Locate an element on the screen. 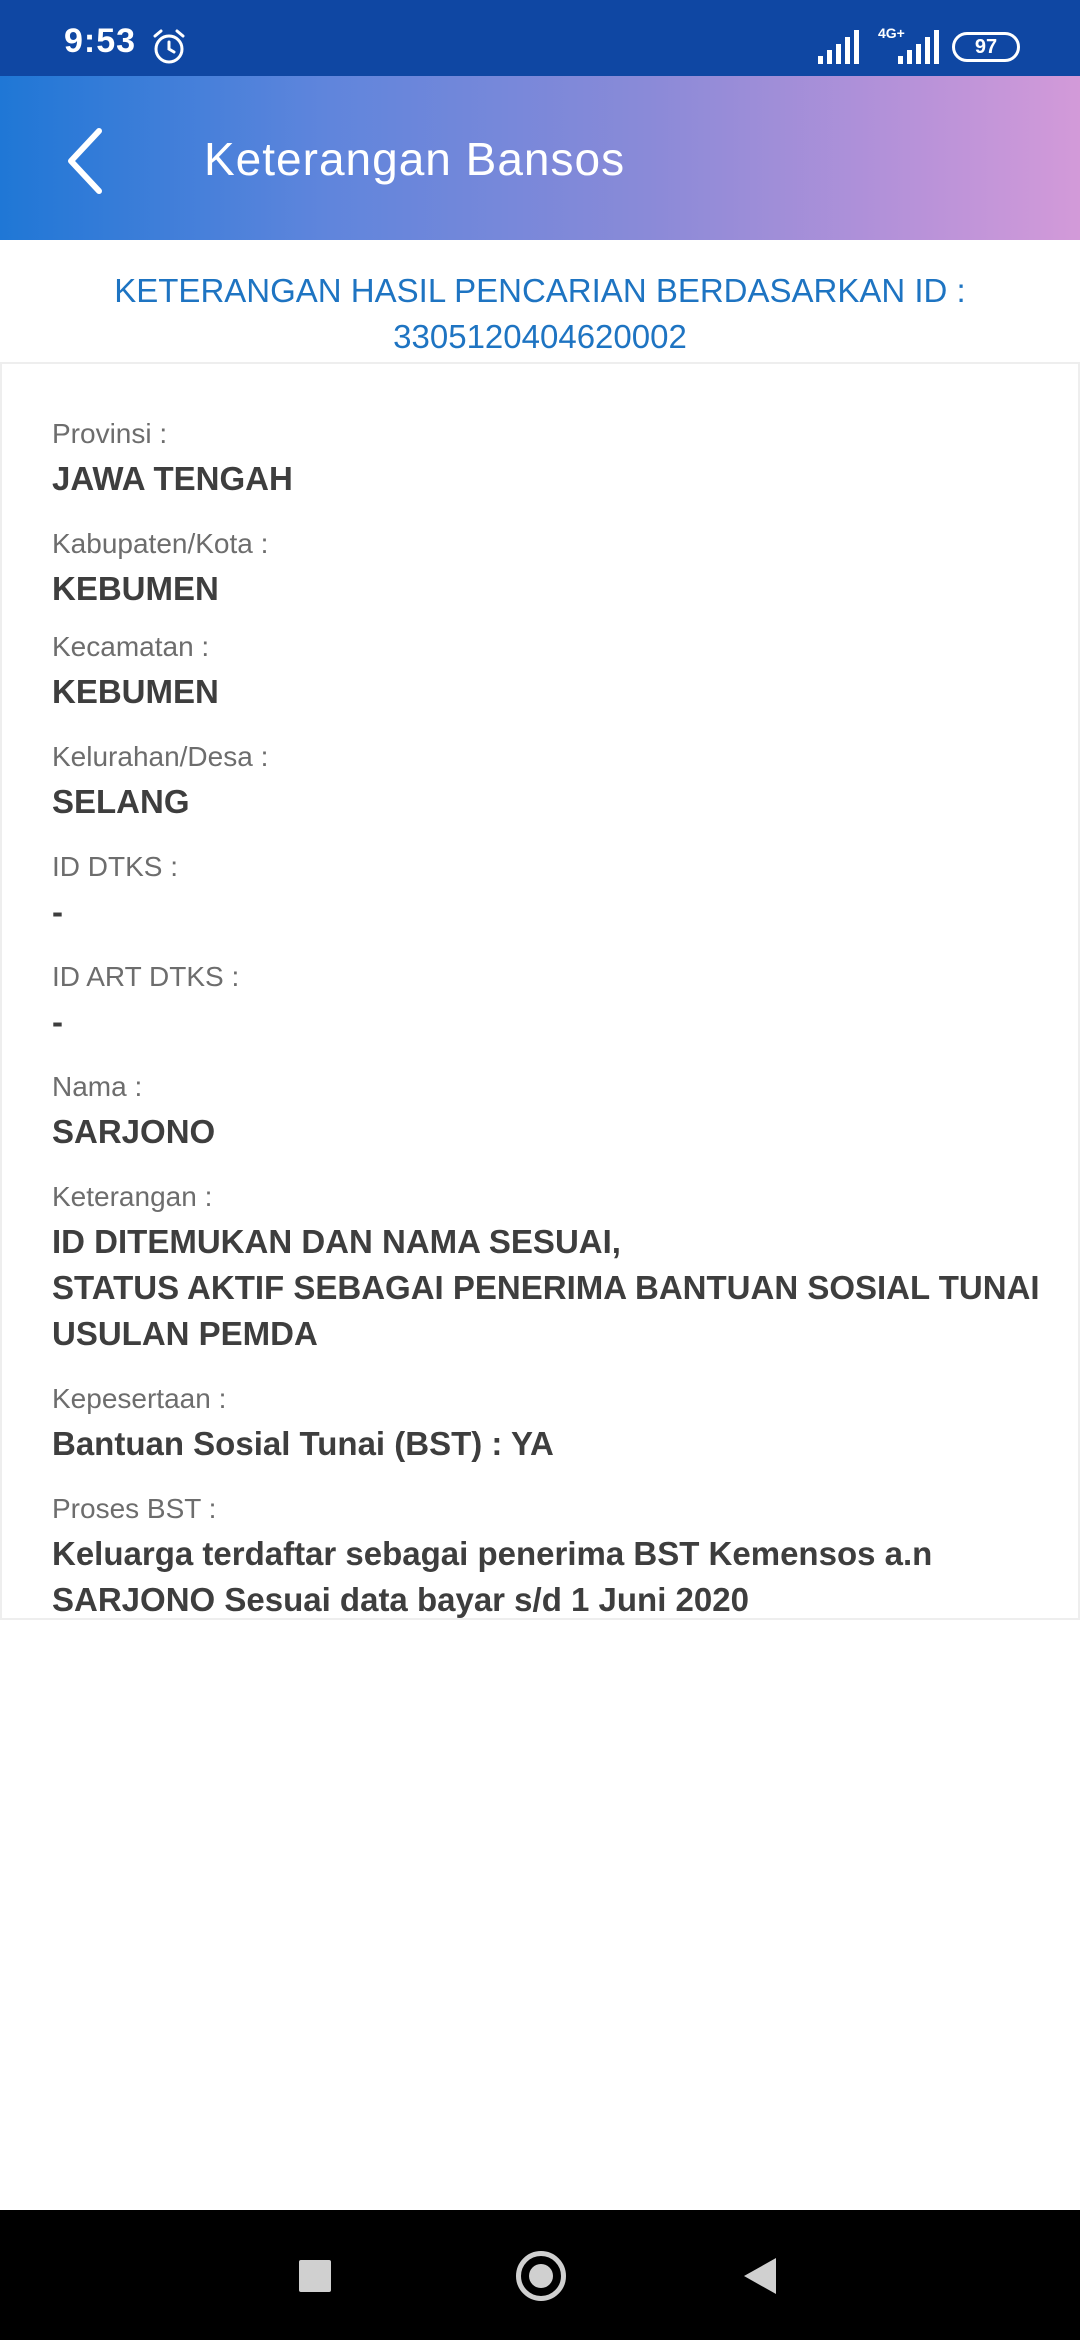 The width and height of the screenshot is (1080, 2340). field-kecamatan: Kecamatan : KEBUMEN is located at coordinates (552, 671).